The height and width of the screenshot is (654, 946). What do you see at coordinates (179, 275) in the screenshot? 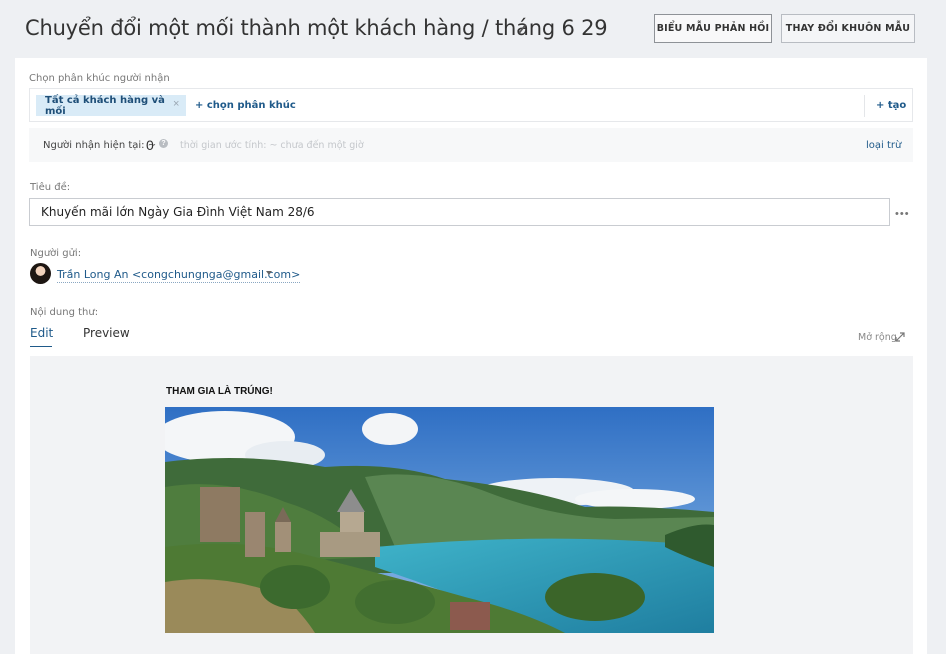
I see `sender-select: Trần Long An <congchungnga@gmail.com>` at bounding box center [179, 275].